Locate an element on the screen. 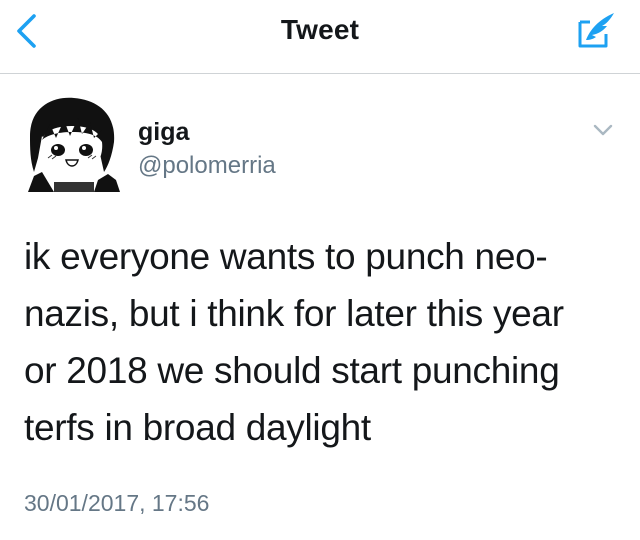  page-title: Tweet is located at coordinates (320, 29).